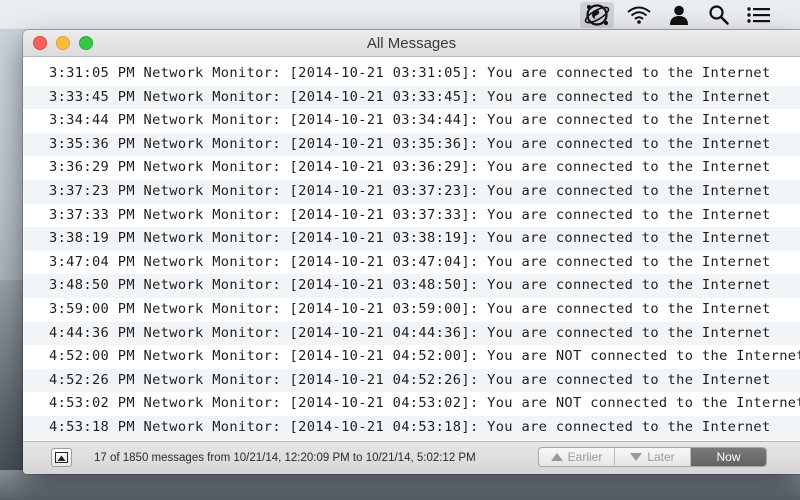  I want to click on list-icon, so click(759, 15).